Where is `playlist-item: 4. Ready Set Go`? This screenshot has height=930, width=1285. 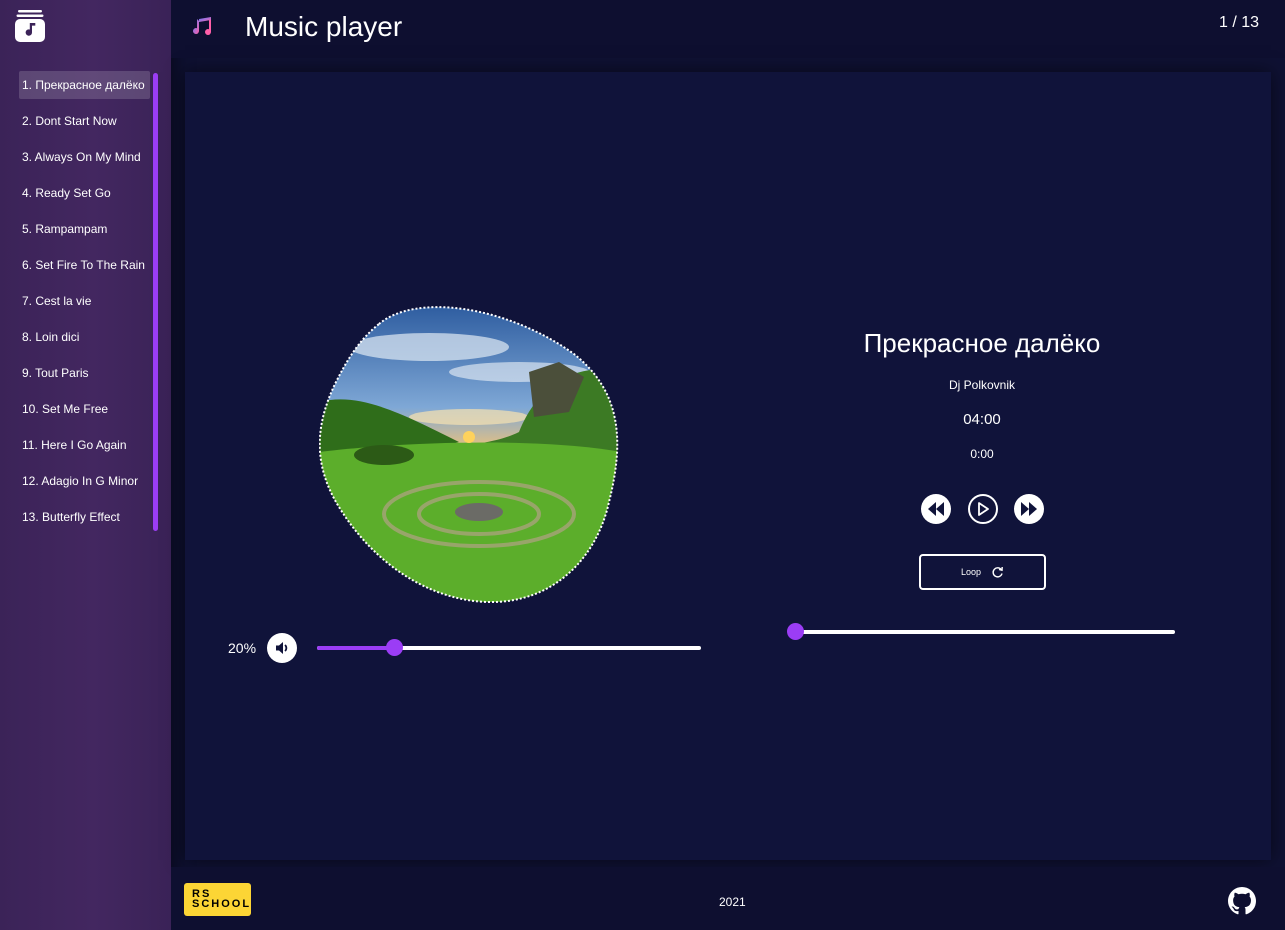
playlist-item: 4. Ready Set Go is located at coordinates (84, 193).